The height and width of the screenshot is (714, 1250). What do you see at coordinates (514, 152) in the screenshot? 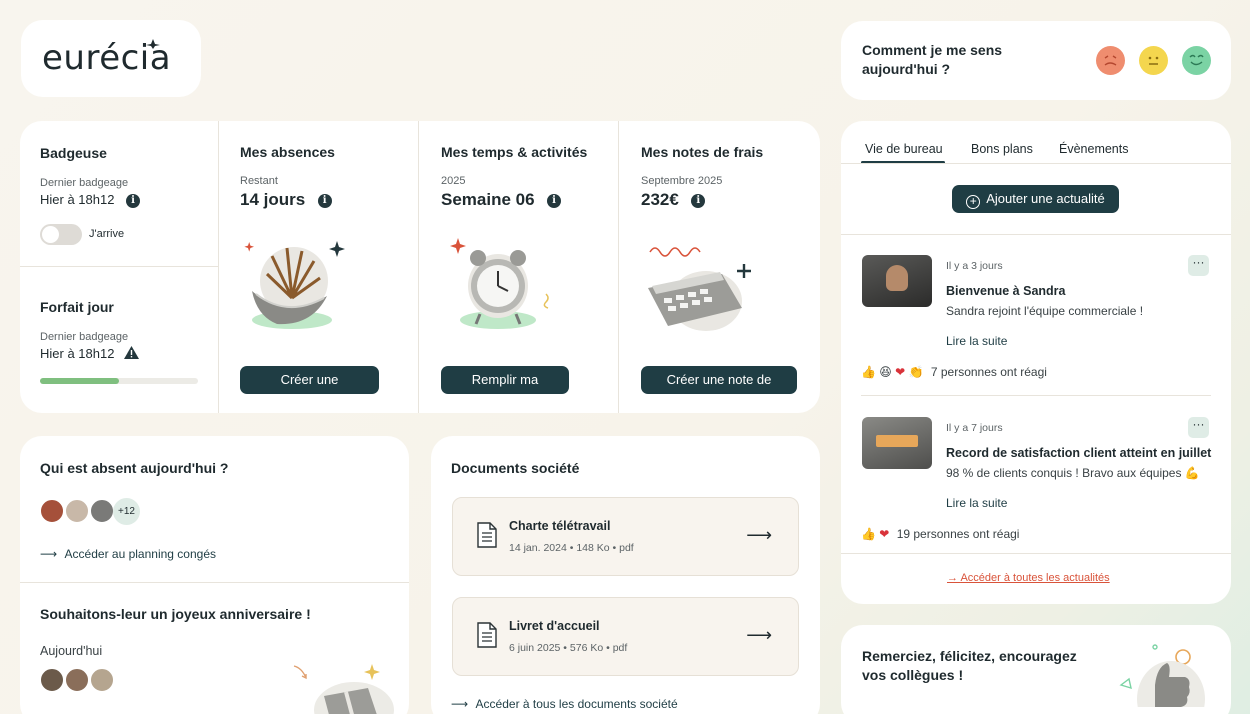
I see `temps-title: Mes temps & activités` at bounding box center [514, 152].